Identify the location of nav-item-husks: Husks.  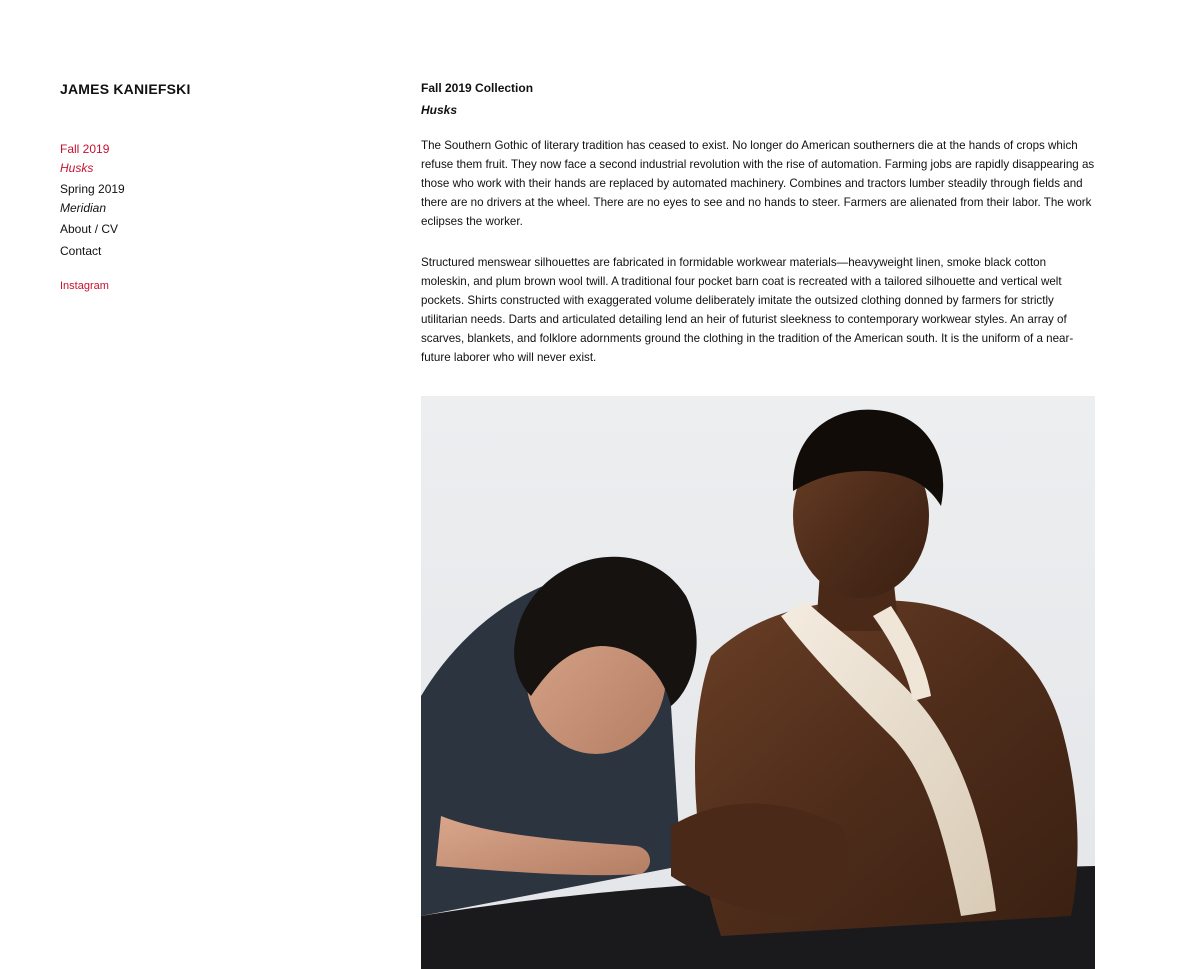
(210, 168).